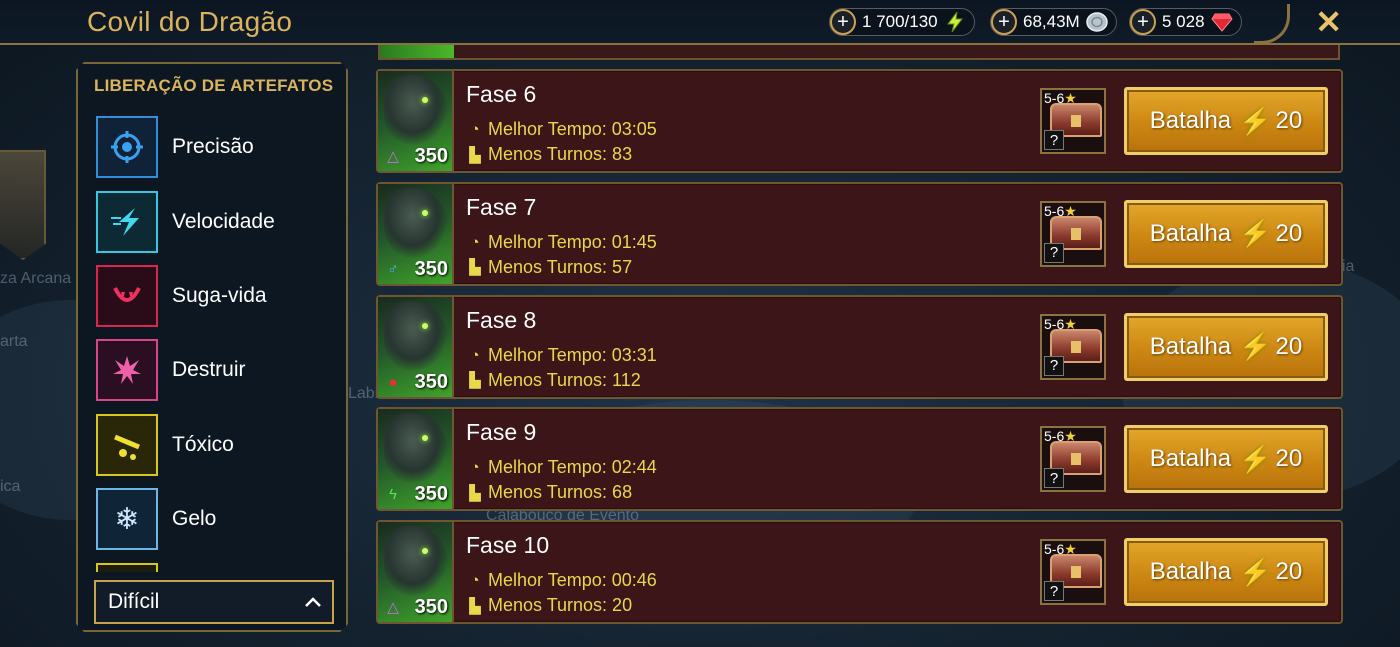 The height and width of the screenshot is (647, 1400). I want to click on map-portrait, so click(23, 205).